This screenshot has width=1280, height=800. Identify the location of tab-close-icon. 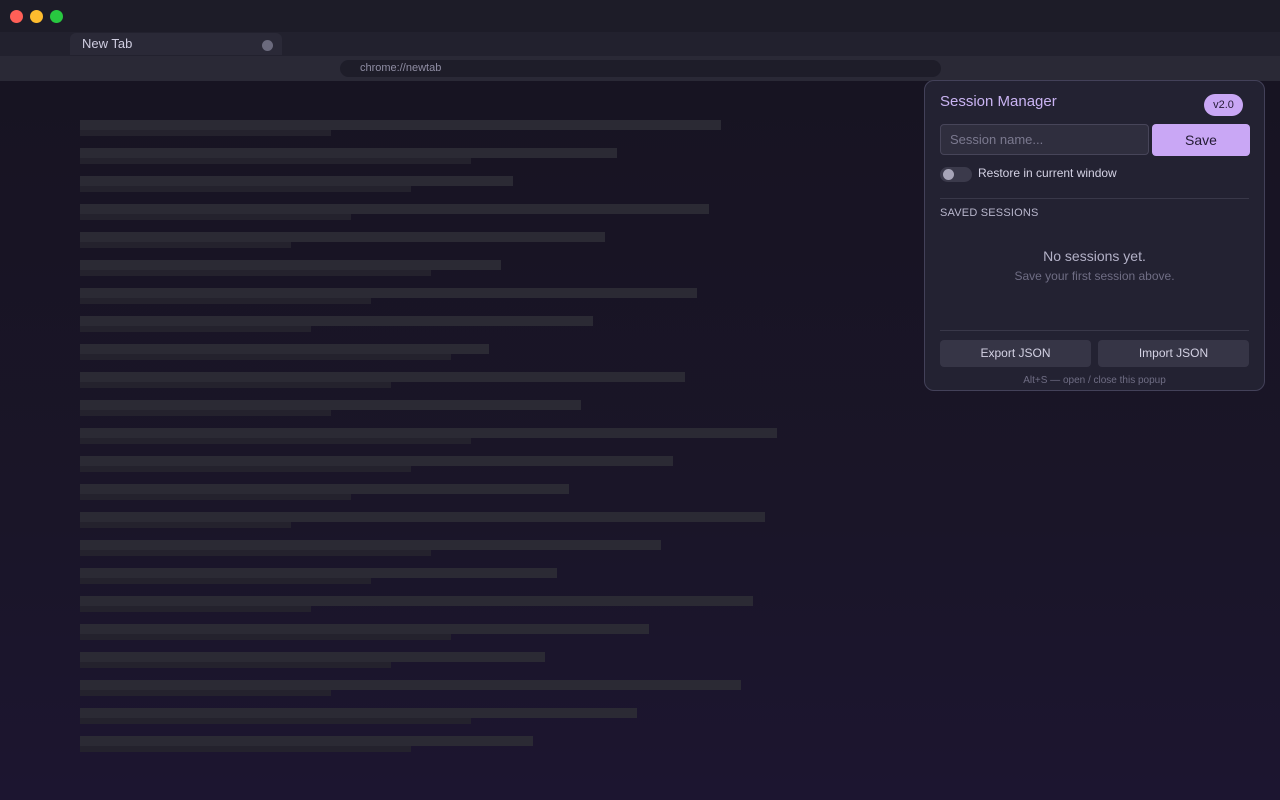
(267, 45).